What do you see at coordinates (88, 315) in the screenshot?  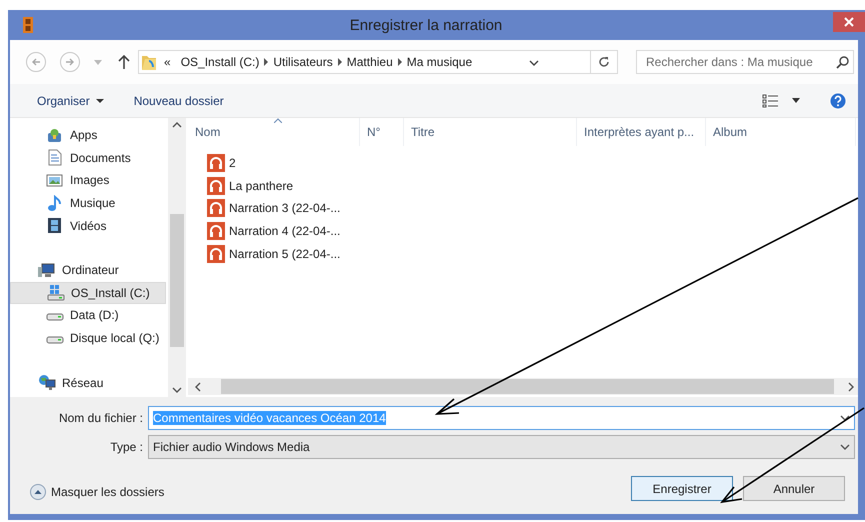 I see `sidebar-item: Data (D:)` at bounding box center [88, 315].